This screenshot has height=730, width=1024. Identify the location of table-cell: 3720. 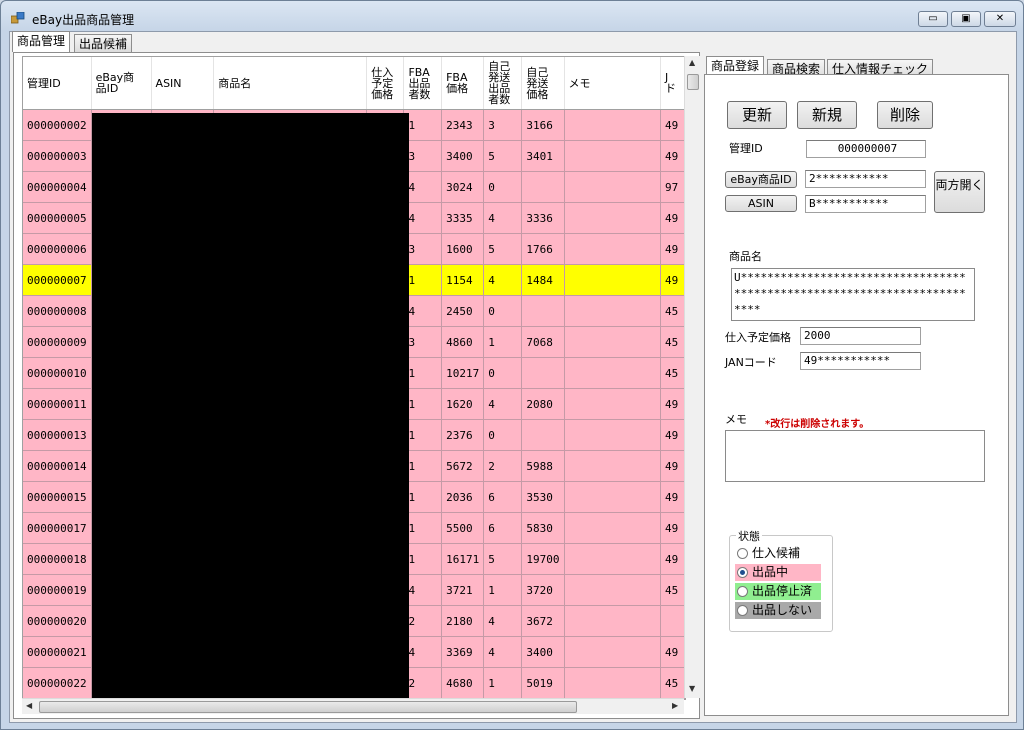
(543, 590).